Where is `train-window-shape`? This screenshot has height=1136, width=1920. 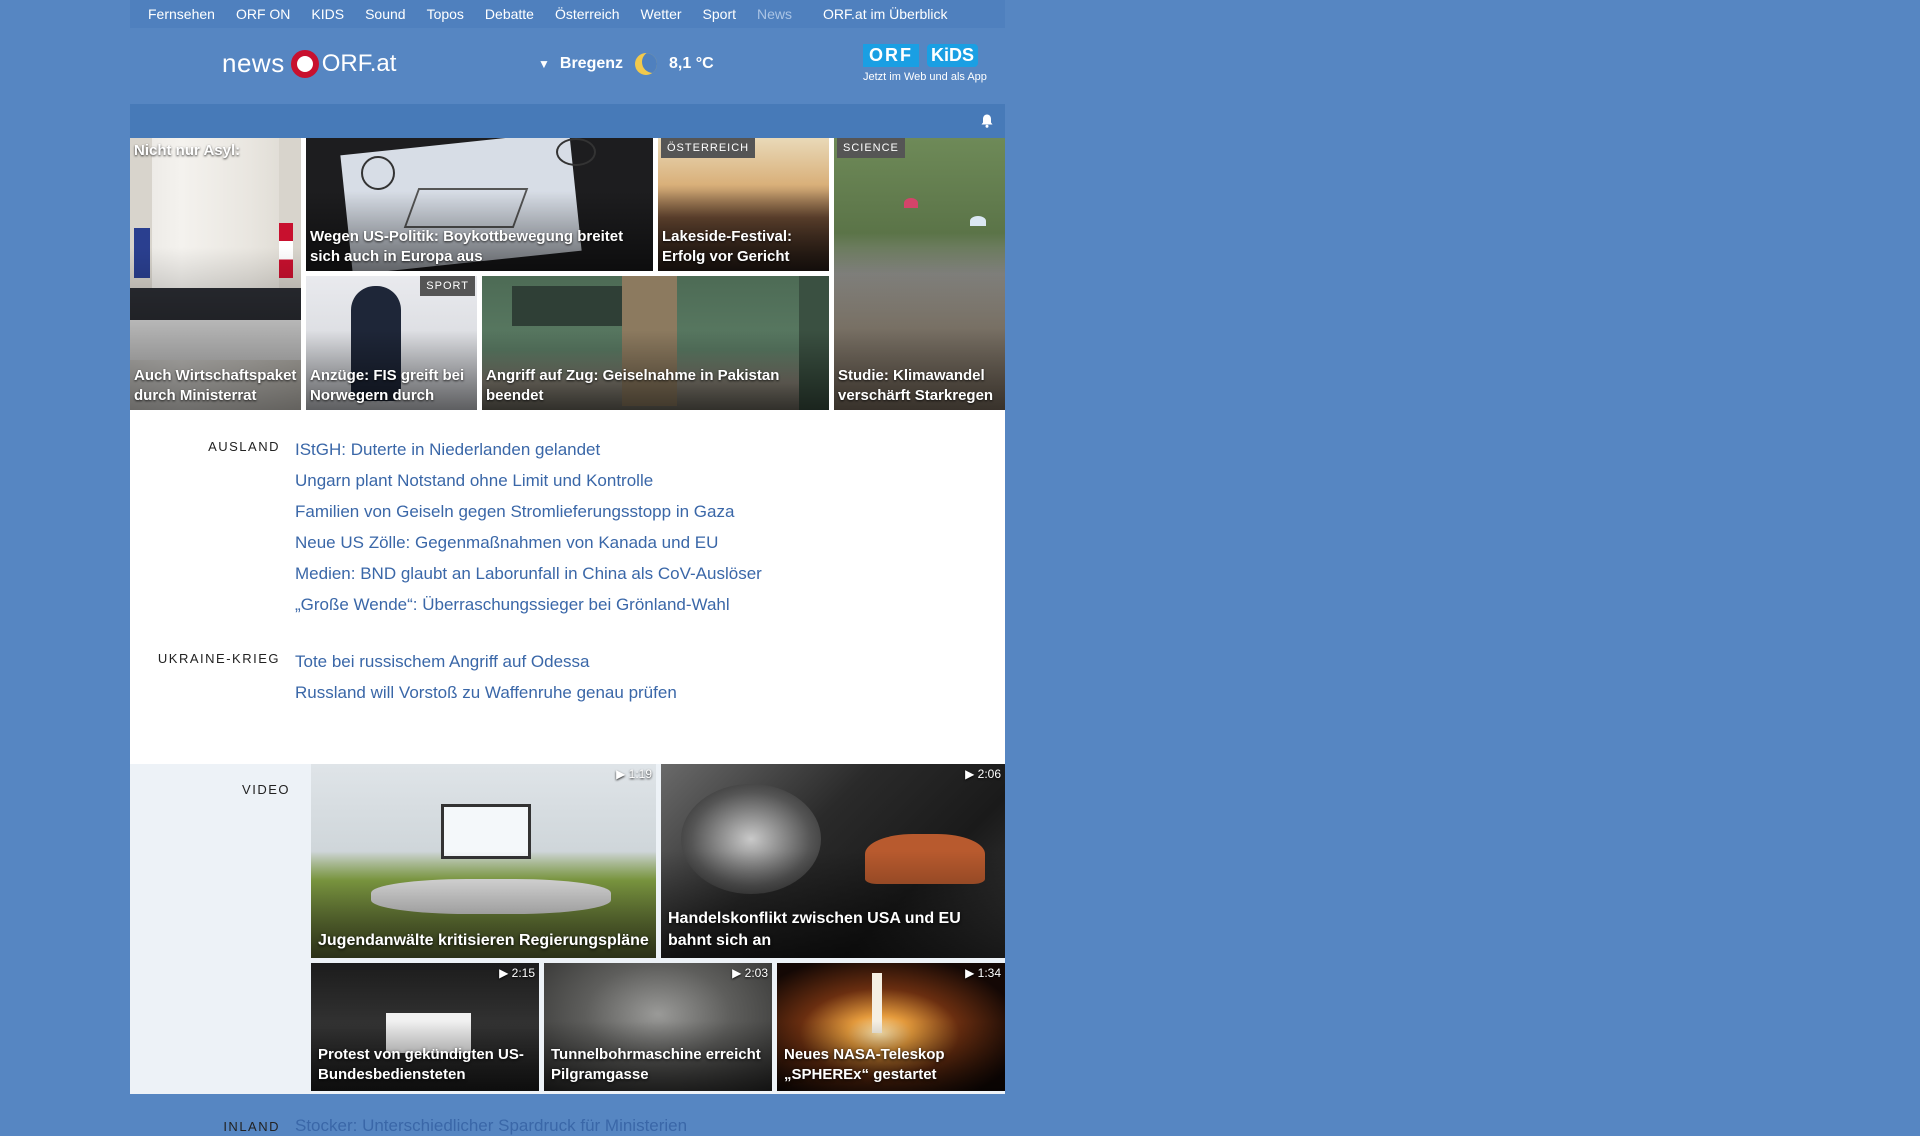
train-window-shape is located at coordinates (567, 306).